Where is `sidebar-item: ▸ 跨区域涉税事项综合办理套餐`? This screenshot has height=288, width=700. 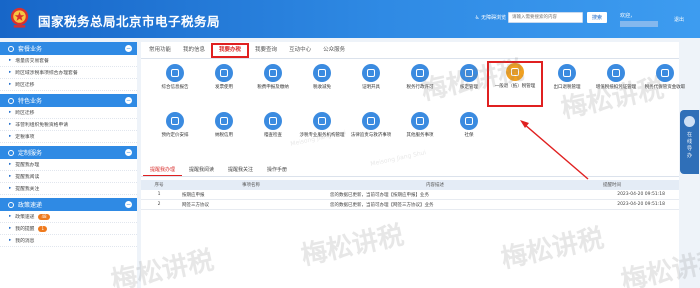
sidebar-item: ▸ 跨区域涉税事项综合办理套餐 is located at coordinates (68, 73).